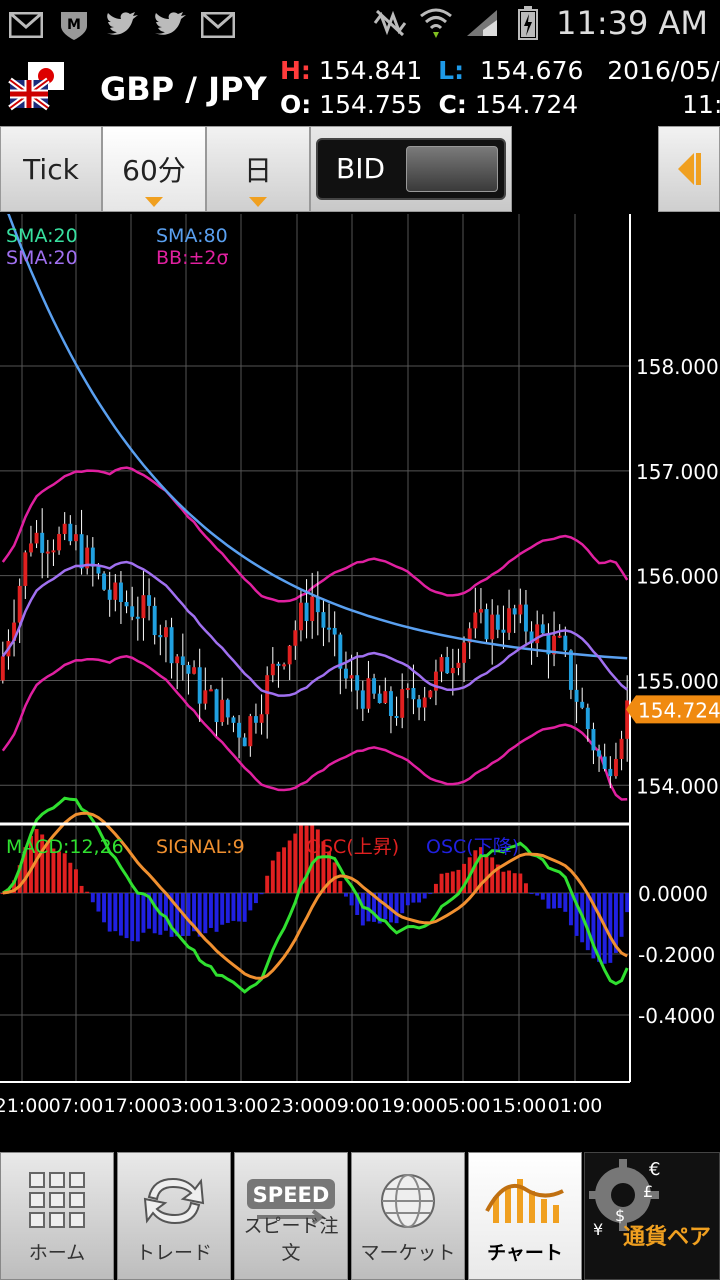 The width and height of the screenshot is (720, 1280). I want to click on tab-daily: 日, so click(258, 169).